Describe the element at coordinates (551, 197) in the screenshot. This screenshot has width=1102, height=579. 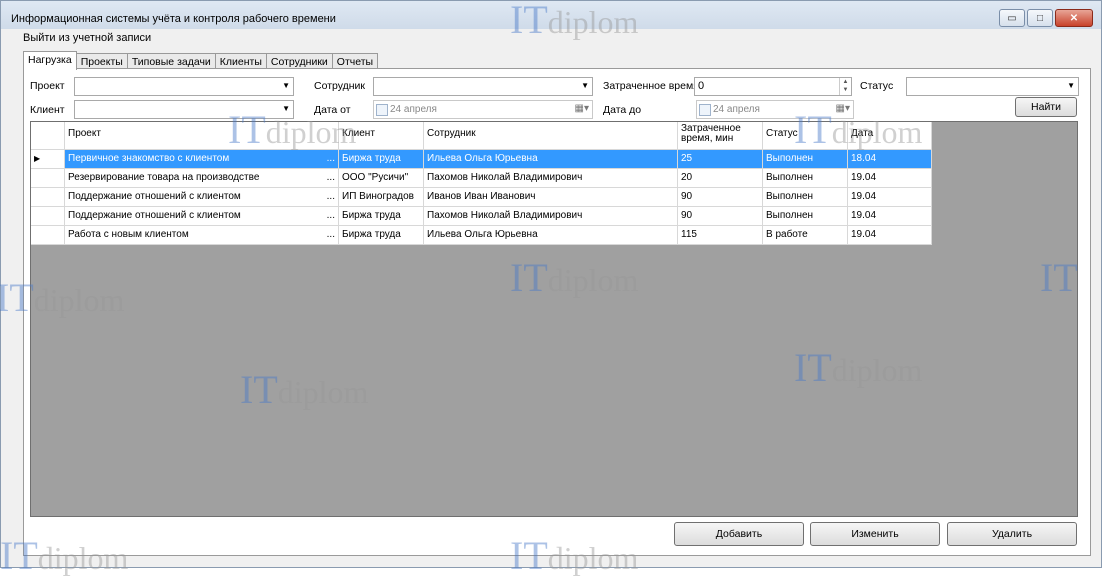
I see `cell-employee: Иванов Иван Иванович` at that location.